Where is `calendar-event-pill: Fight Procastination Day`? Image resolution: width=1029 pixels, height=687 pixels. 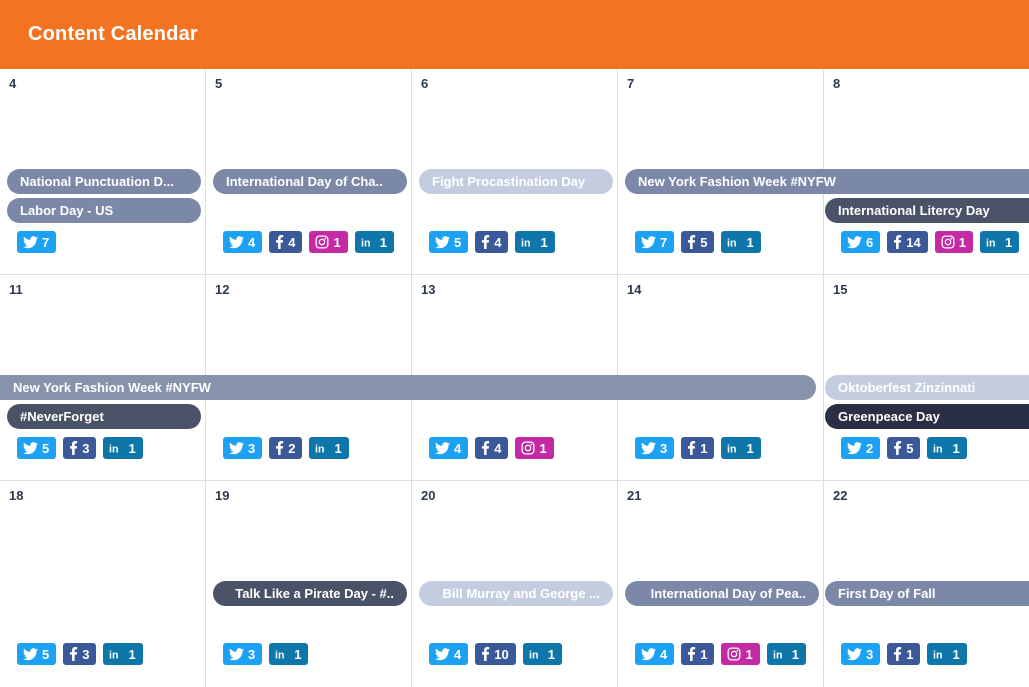
calendar-event-pill: Fight Procastination Day is located at coordinates (516, 181).